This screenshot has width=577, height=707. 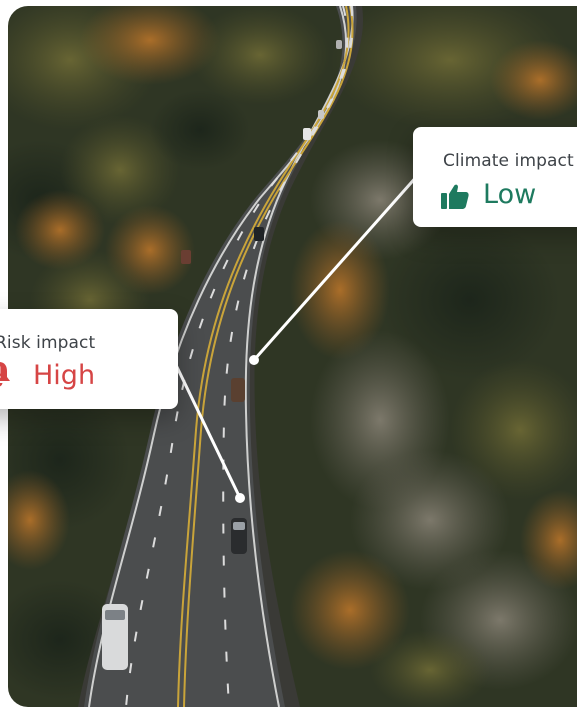 What do you see at coordinates (48, 343) in the screenshot?
I see `risk-impact-label: Risk impact` at bounding box center [48, 343].